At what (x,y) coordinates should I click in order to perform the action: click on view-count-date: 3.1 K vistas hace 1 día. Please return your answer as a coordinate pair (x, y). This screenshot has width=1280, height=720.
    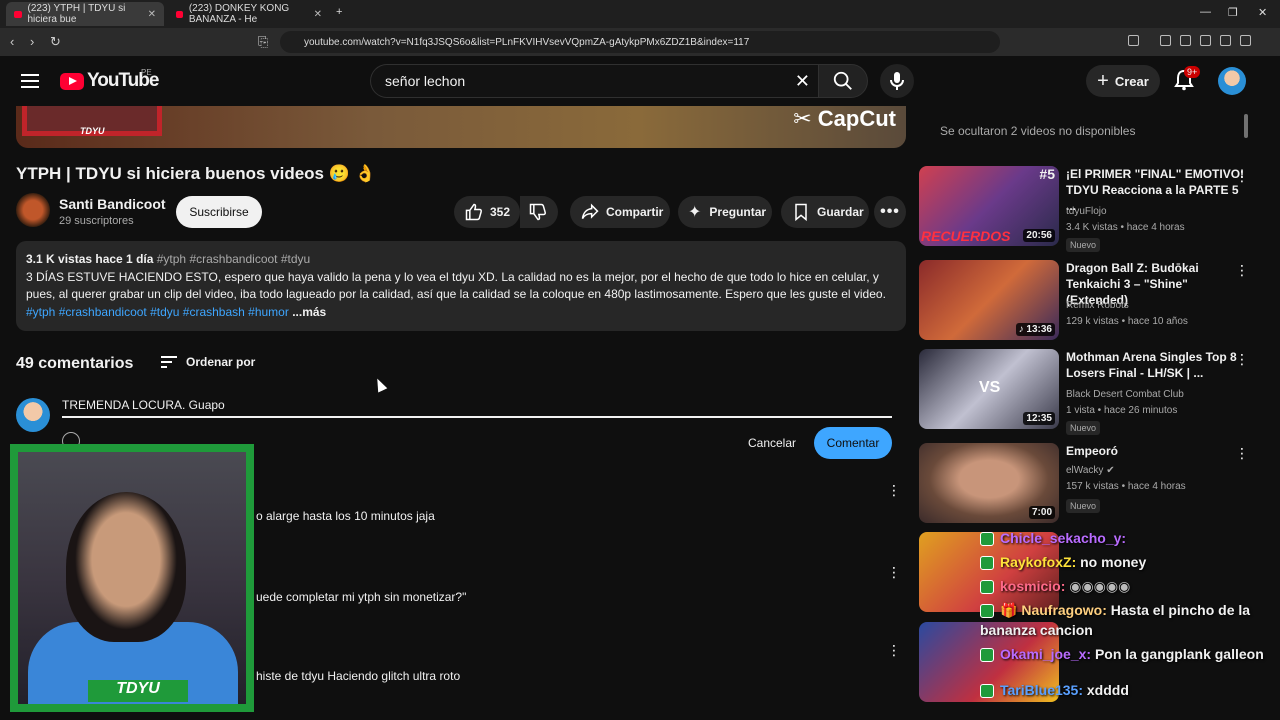
    Looking at the image, I should click on (90, 259).